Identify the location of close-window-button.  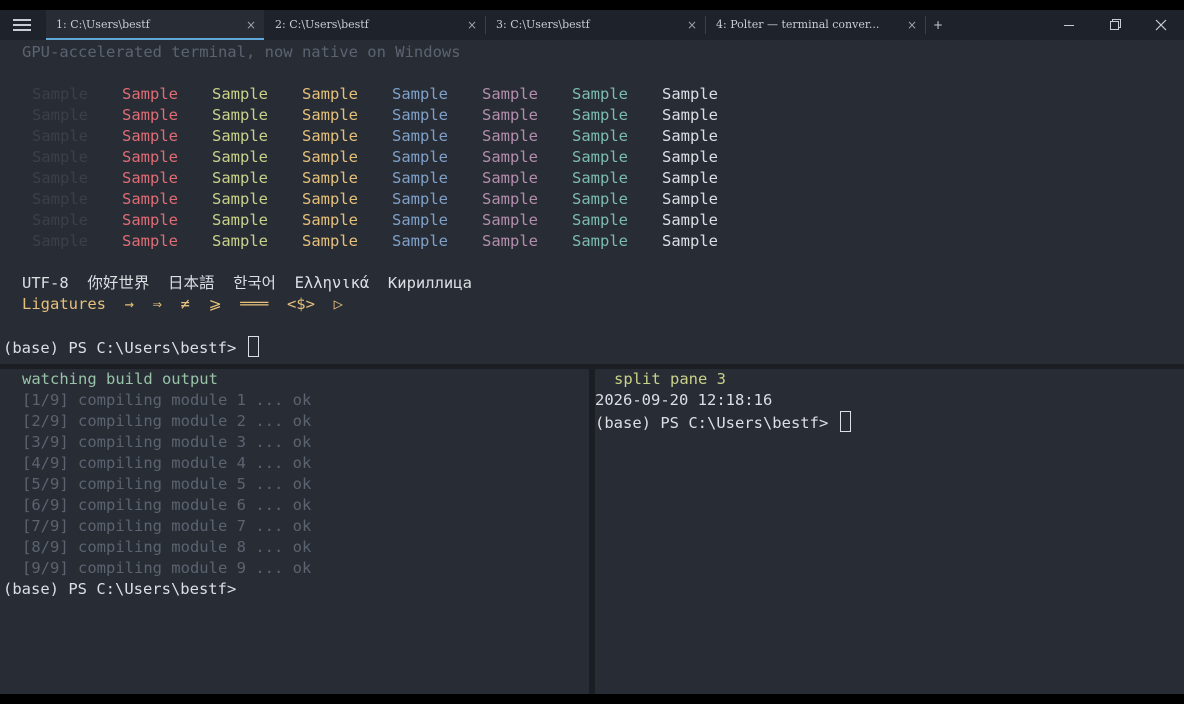
(1161, 25).